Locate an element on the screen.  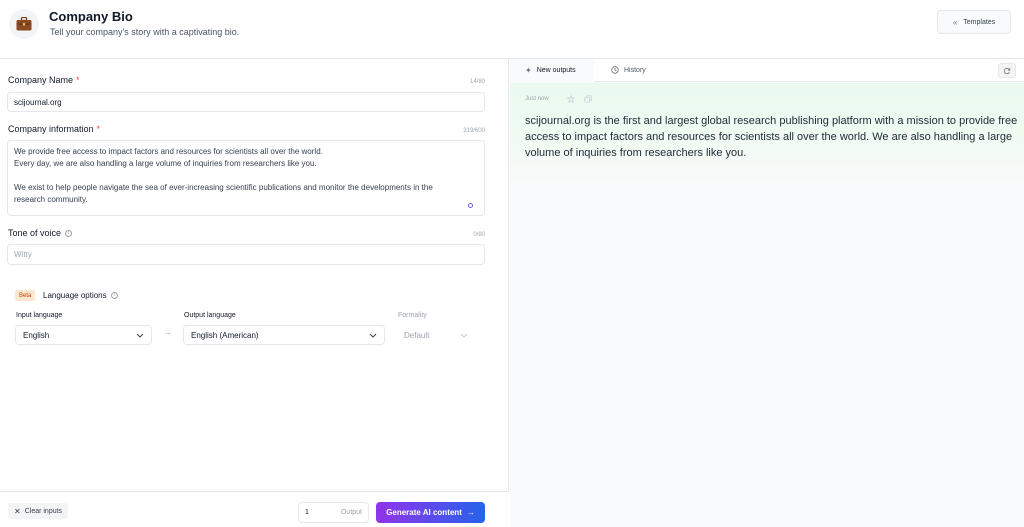
tone-counter: 0/80 is located at coordinates (479, 235).